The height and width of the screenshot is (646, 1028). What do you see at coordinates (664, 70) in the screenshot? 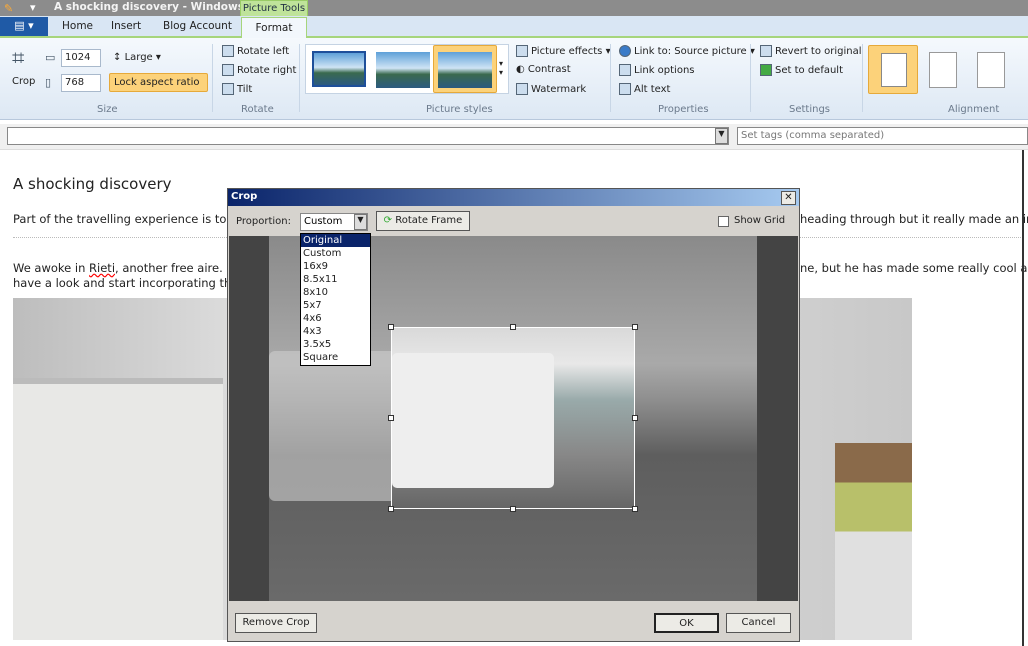
I see `link-options-label: Link options` at bounding box center [664, 70].